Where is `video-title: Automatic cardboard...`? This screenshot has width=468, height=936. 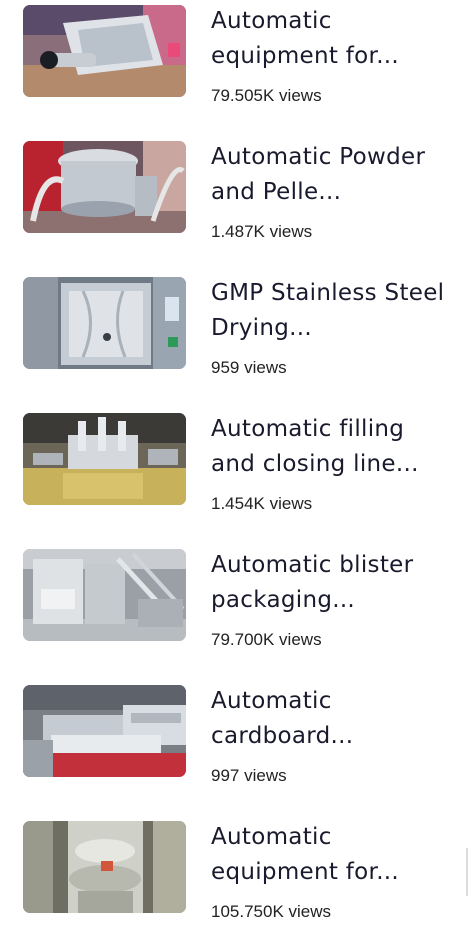
video-title: Automatic cardboard... is located at coordinates (331, 719).